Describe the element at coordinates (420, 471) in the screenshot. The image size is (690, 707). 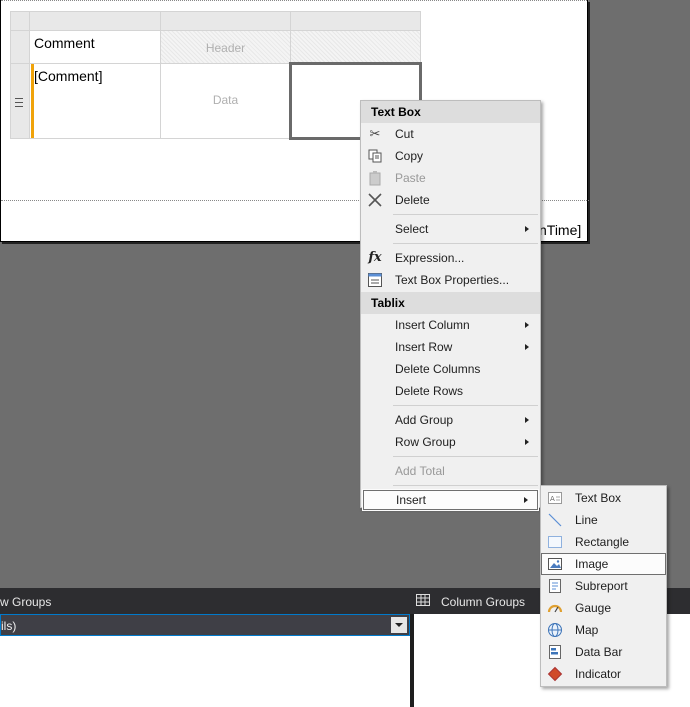
I see `menu-item-label: Add Total` at that location.